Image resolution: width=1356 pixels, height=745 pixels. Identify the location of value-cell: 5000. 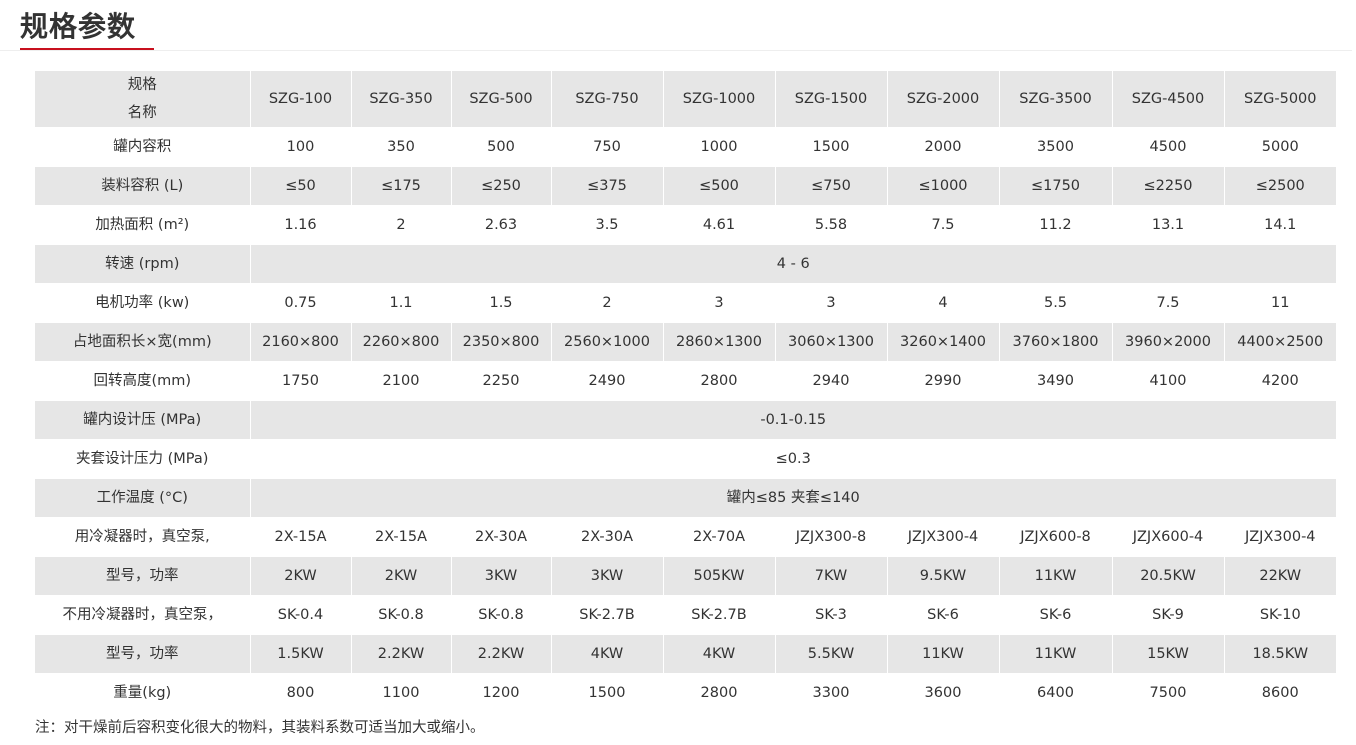
(1280, 147).